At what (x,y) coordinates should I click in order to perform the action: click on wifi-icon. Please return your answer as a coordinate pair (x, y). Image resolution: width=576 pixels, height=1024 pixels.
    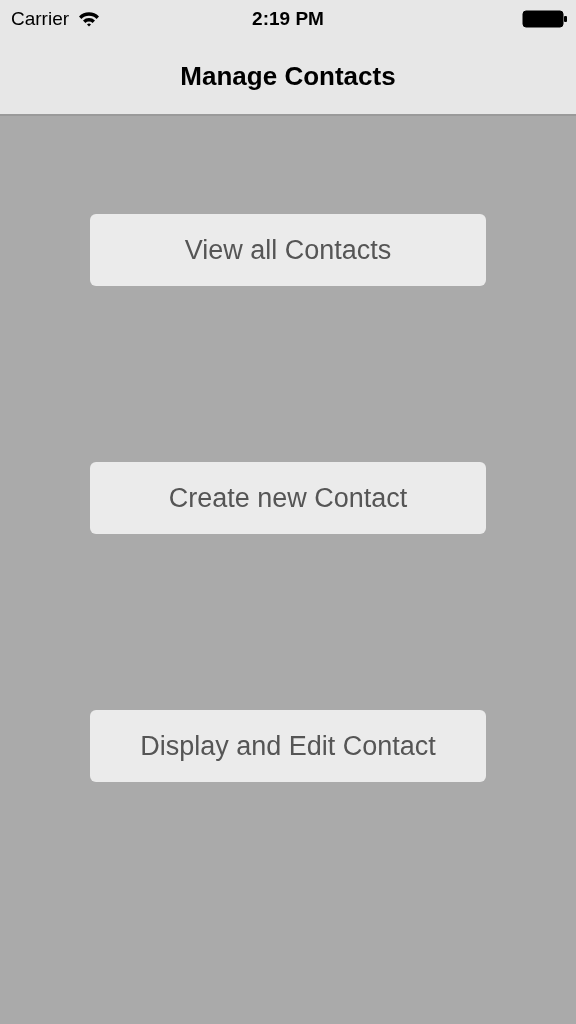
    Looking at the image, I should click on (89, 19).